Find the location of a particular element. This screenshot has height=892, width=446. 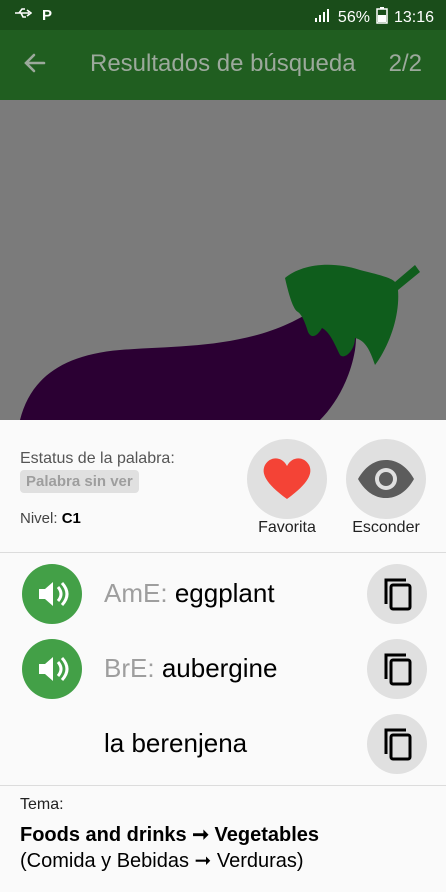

copy-translation-button is located at coordinates (397, 744).